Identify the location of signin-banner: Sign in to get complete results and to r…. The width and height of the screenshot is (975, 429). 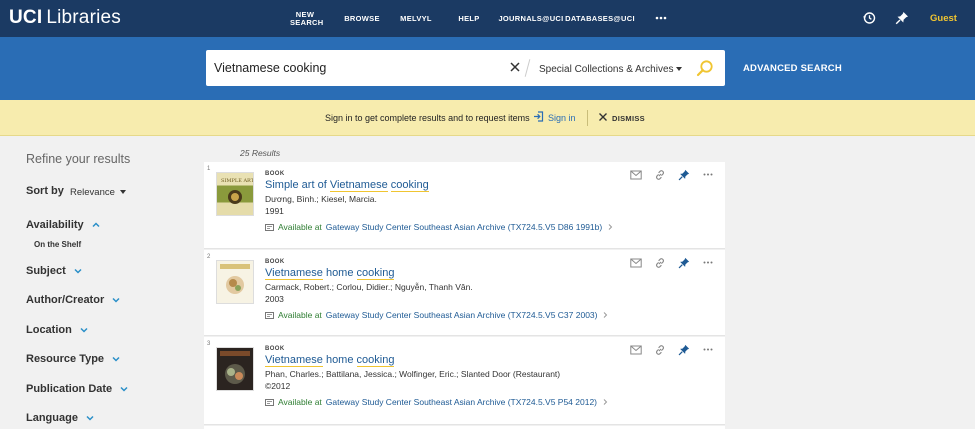
(487, 118).